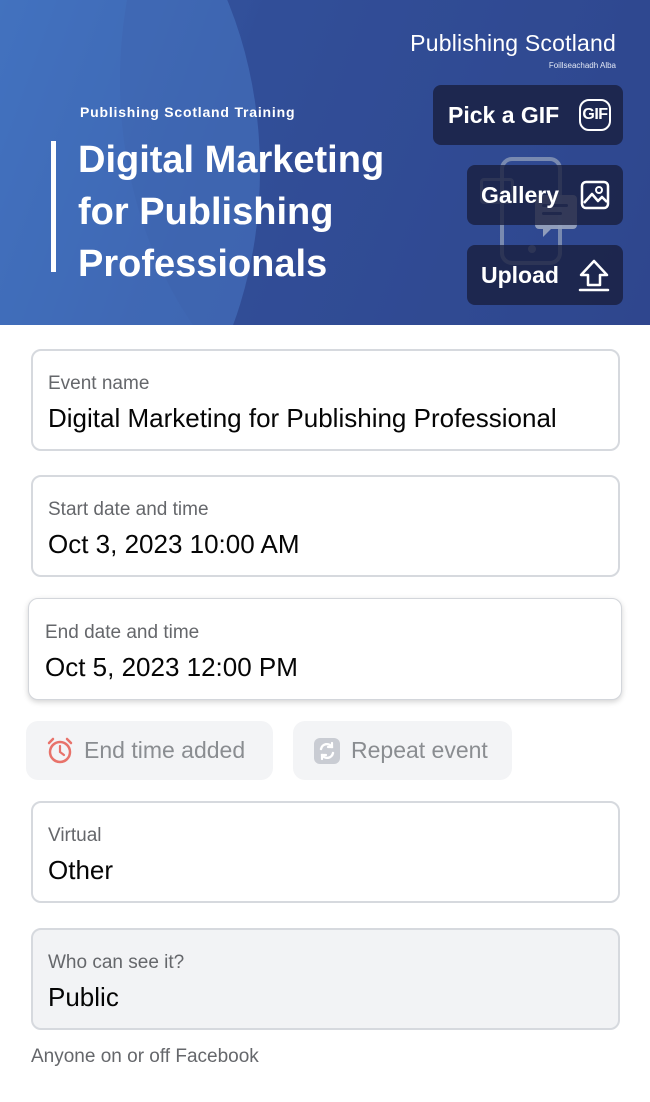 Image resolution: width=650 pixels, height=1102 pixels. Describe the element at coordinates (595, 115) in the screenshot. I see `gif-icon: GIF` at that location.